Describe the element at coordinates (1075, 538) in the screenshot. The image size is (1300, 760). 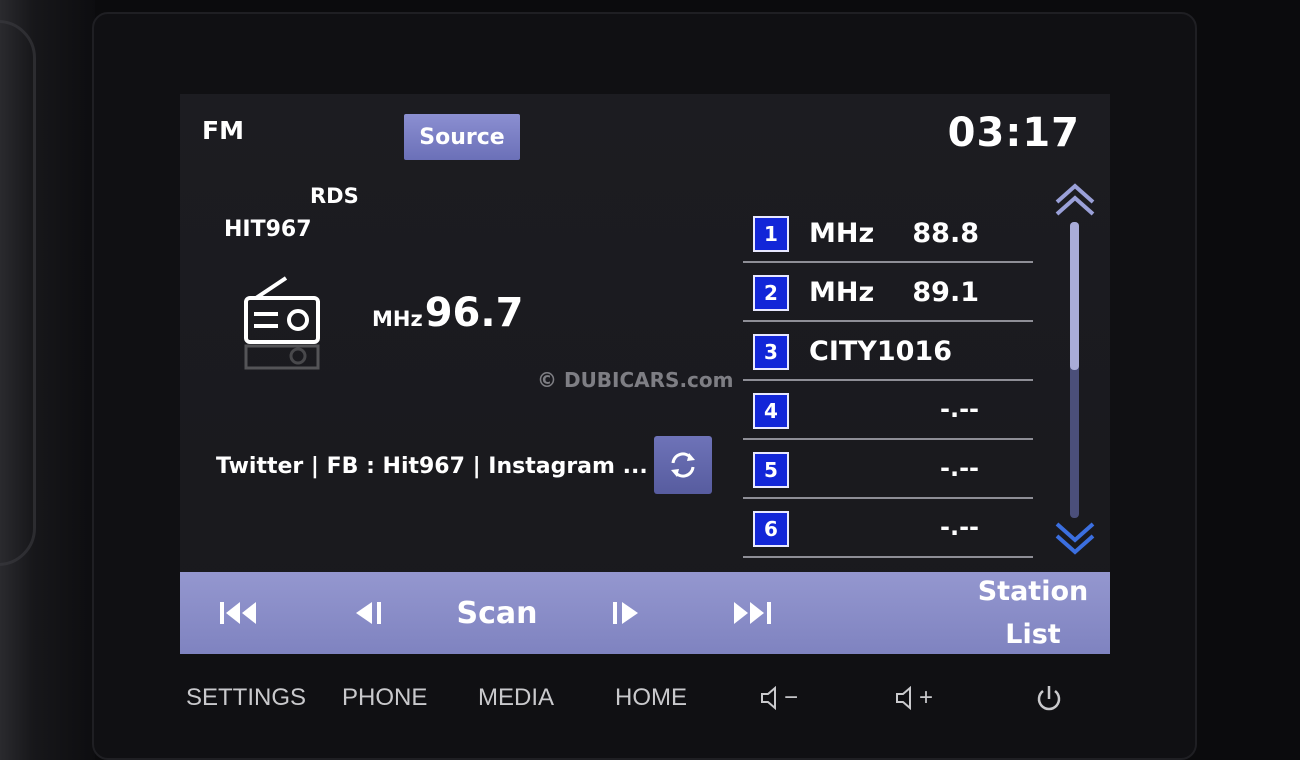
I see `scroll-down-icon` at that location.